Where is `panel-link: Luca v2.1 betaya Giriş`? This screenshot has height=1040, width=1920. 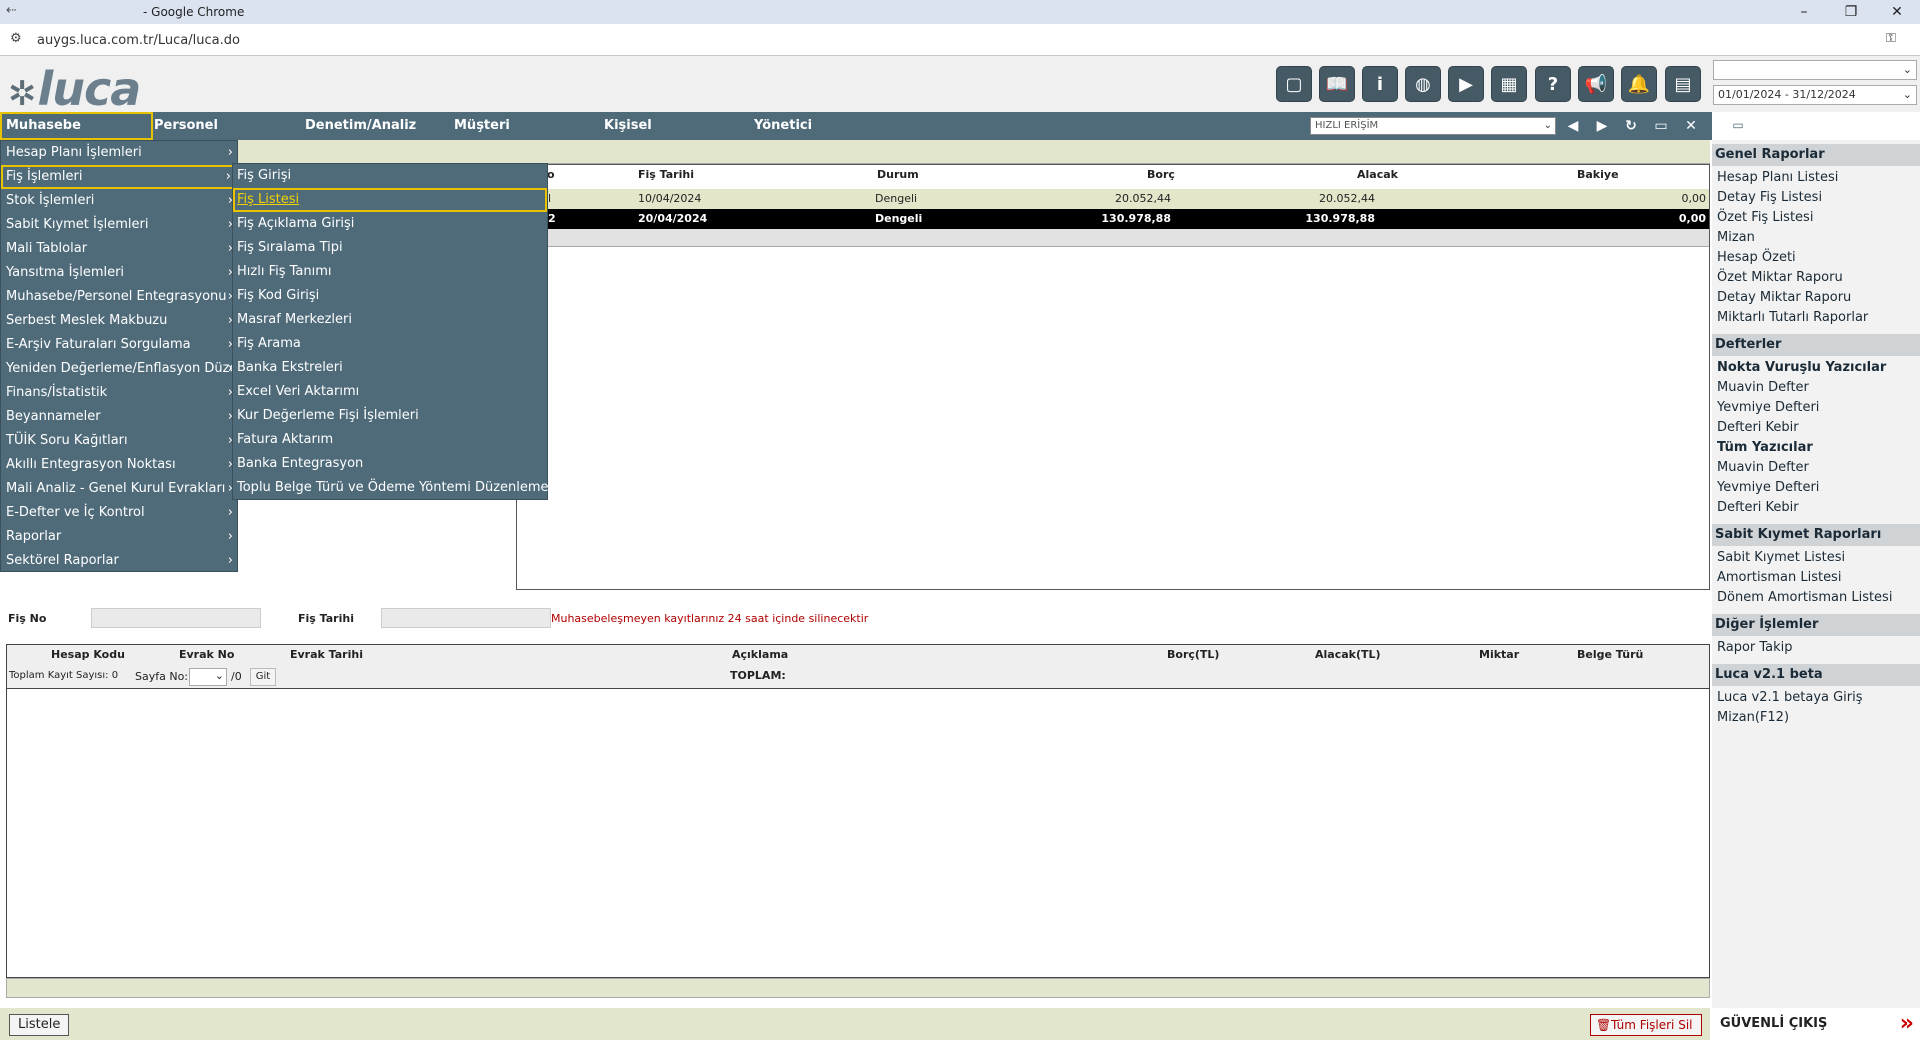
panel-link: Luca v2.1 betaya Giriş is located at coordinates (1787, 698).